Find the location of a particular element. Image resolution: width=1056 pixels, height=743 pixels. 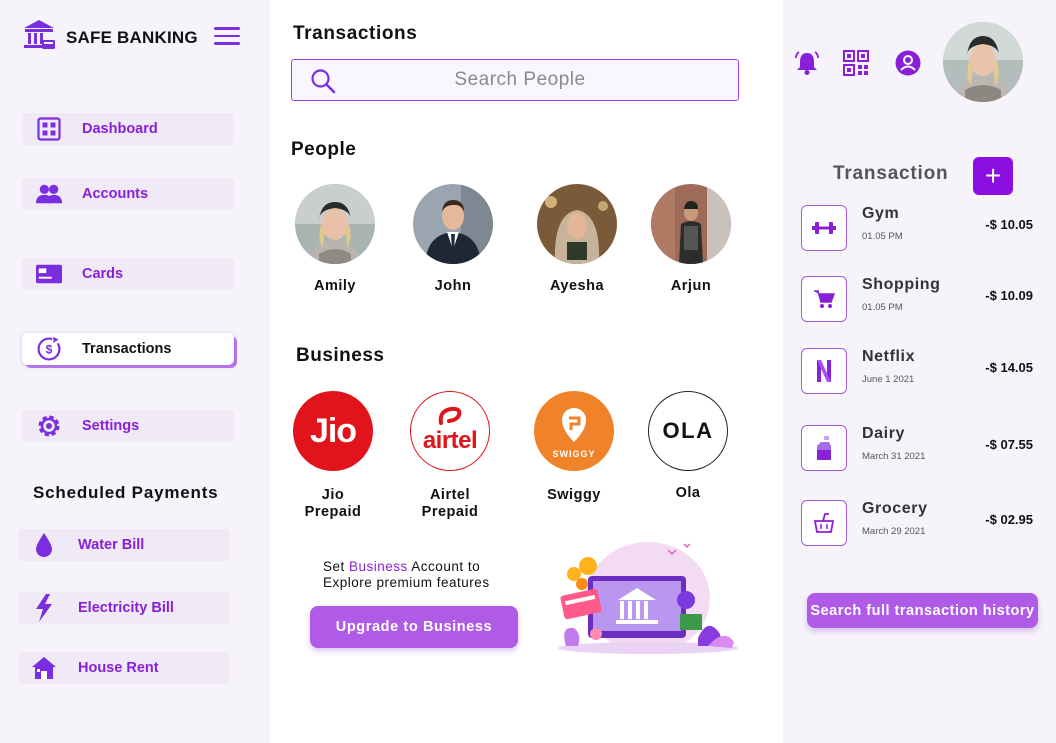

sidebar-item-dashboard: Dashboard is located at coordinates (128, 129).